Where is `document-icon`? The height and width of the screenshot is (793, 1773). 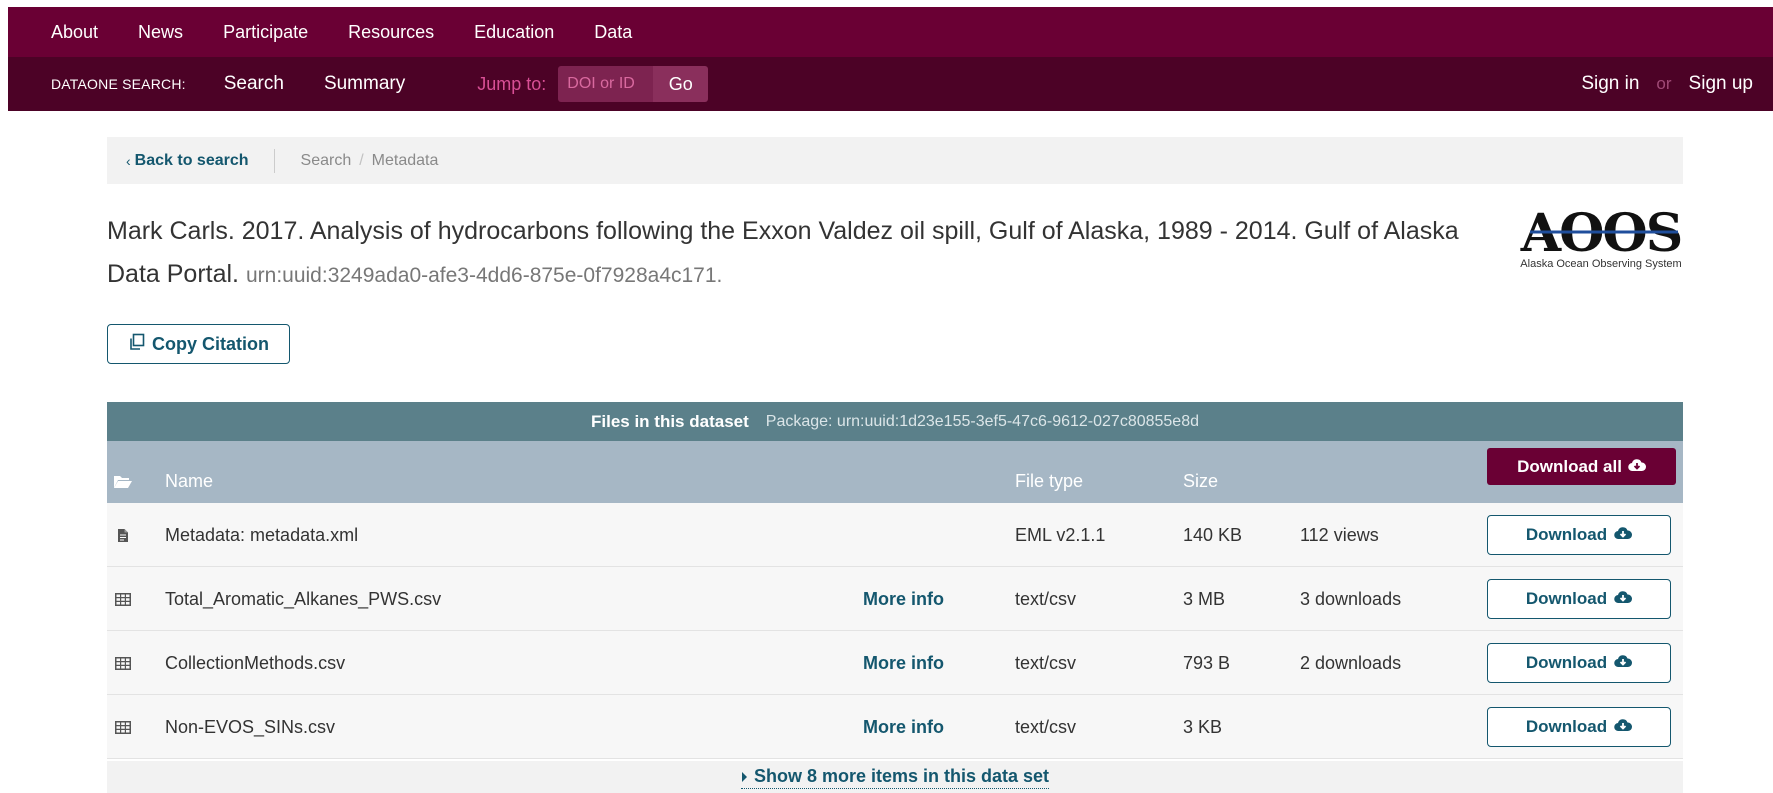
document-icon is located at coordinates (123, 535).